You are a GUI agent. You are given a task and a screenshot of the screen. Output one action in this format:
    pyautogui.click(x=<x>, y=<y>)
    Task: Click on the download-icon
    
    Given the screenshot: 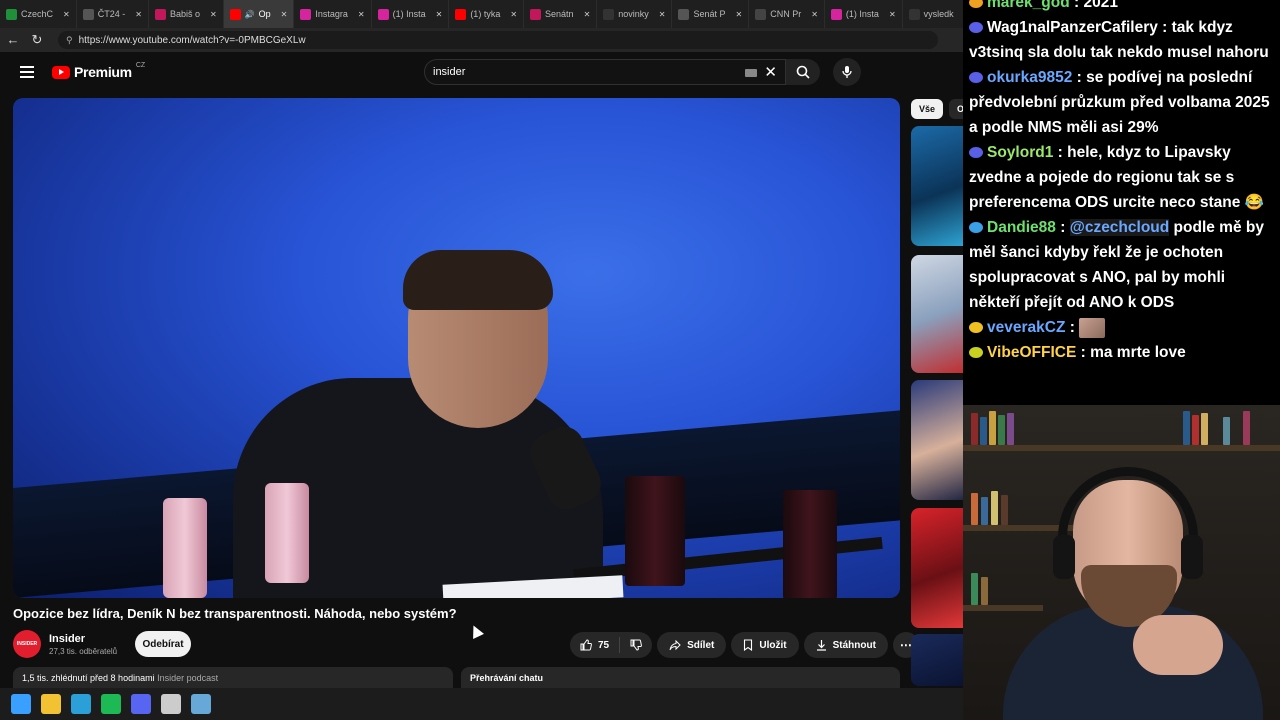 What is the action you would take?
    pyautogui.click(x=821, y=645)
    